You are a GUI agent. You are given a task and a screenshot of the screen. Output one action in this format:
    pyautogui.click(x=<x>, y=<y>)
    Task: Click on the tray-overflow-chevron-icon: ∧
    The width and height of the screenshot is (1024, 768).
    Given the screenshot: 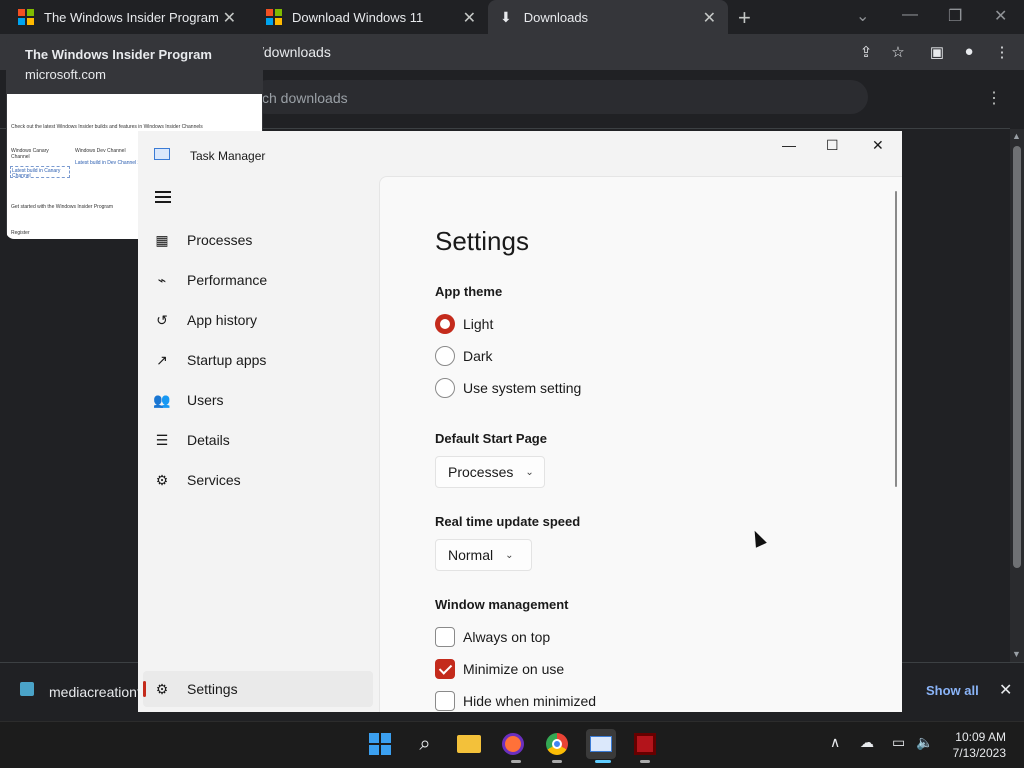 What is the action you would take?
    pyautogui.click(x=835, y=742)
    